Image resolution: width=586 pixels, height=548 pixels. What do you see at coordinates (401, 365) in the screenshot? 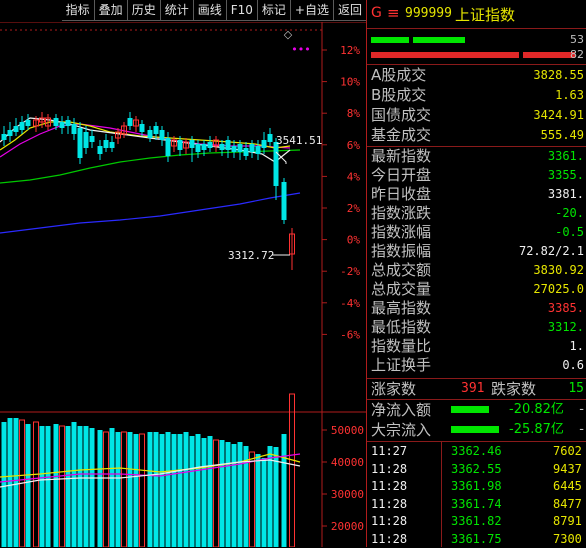
I see `quote-label: 上证换手` at bounding box center [401, 365].